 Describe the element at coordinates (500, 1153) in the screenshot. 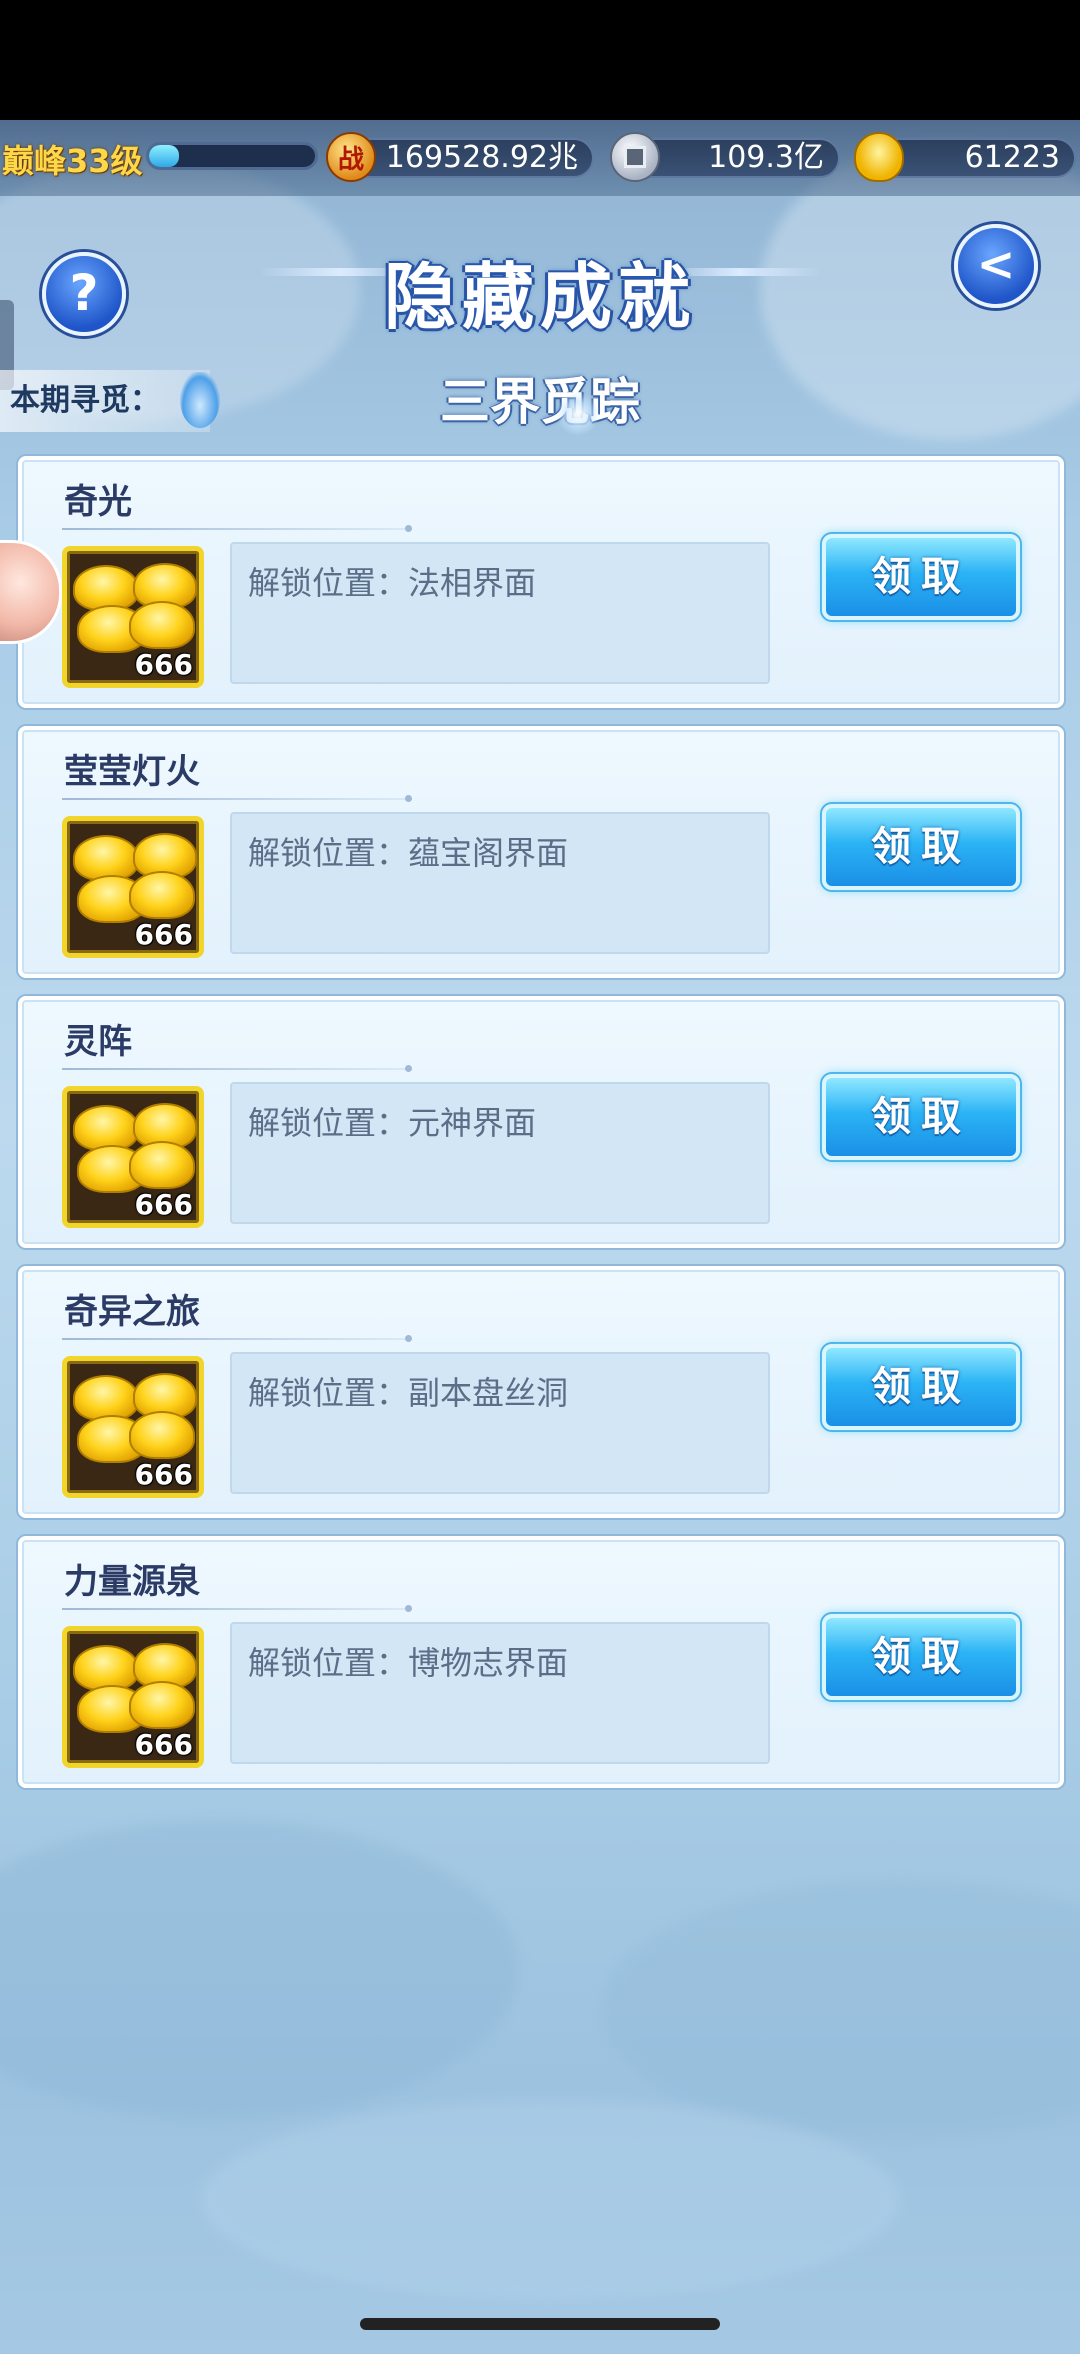

I see `unlock-location: 解锁位置：元神界面` at that location.